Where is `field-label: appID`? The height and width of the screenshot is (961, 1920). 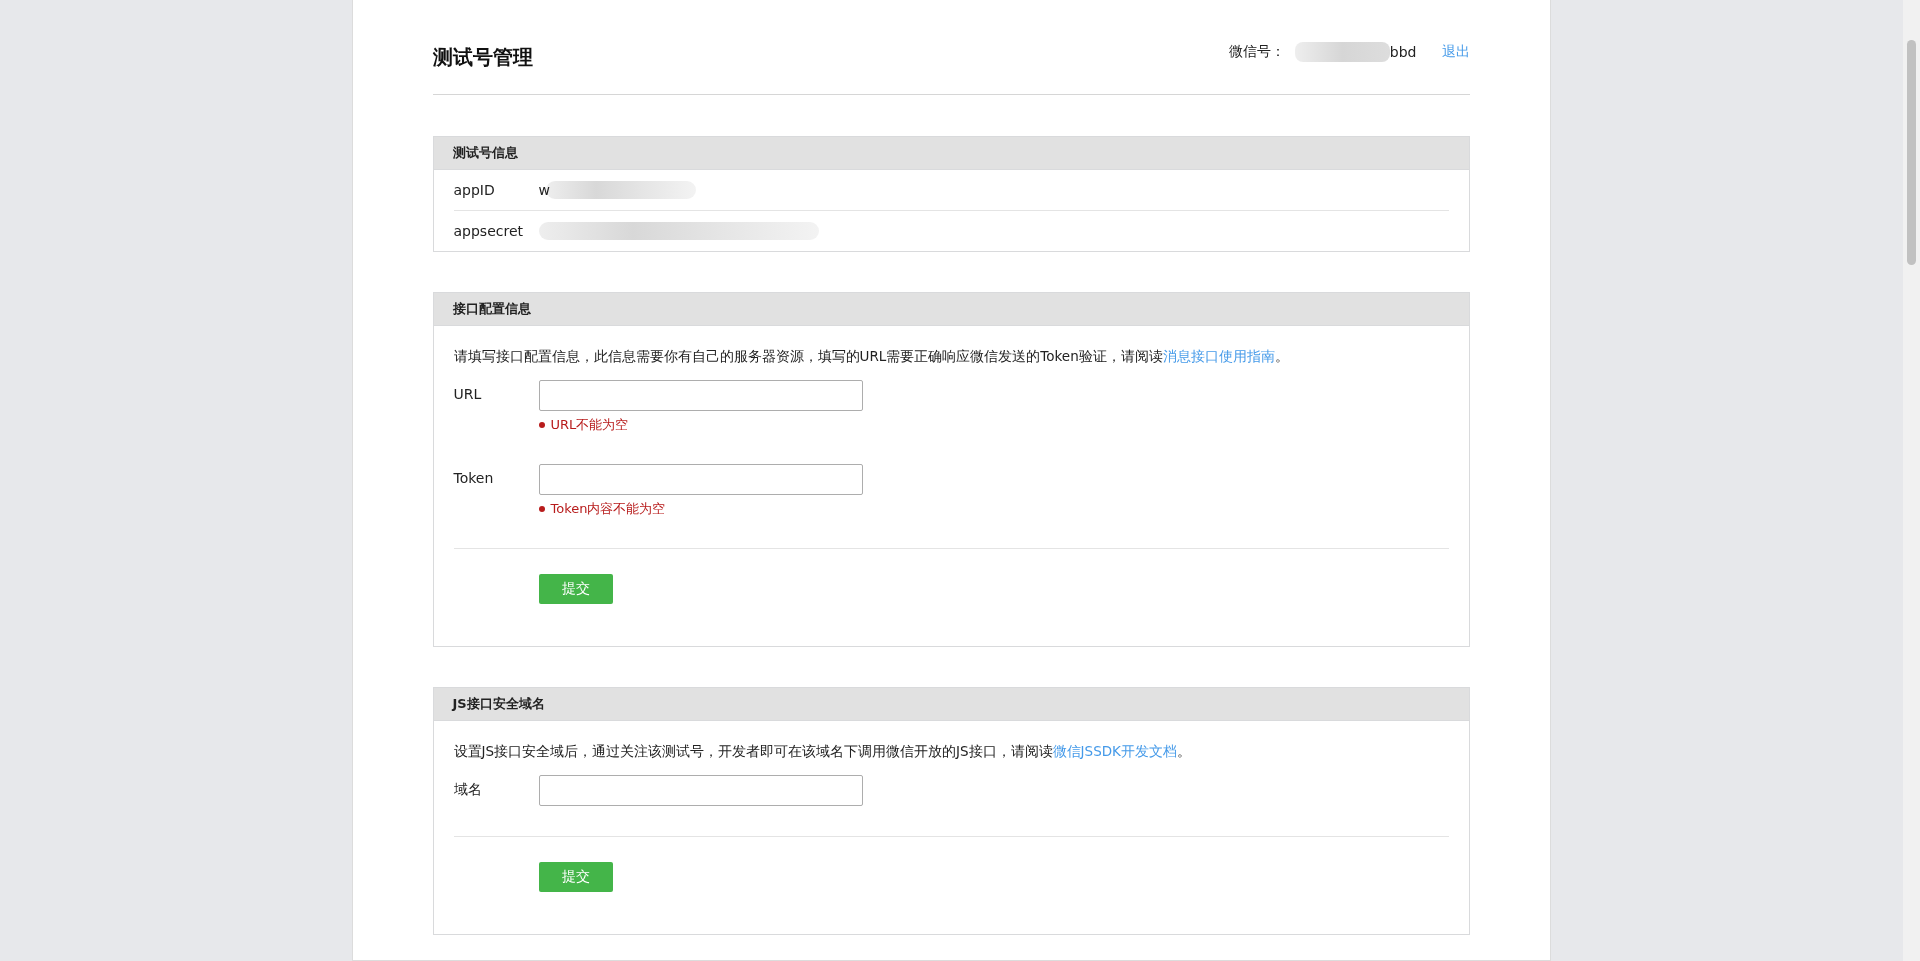
field-label: appID is located at coordinates (474, 190).